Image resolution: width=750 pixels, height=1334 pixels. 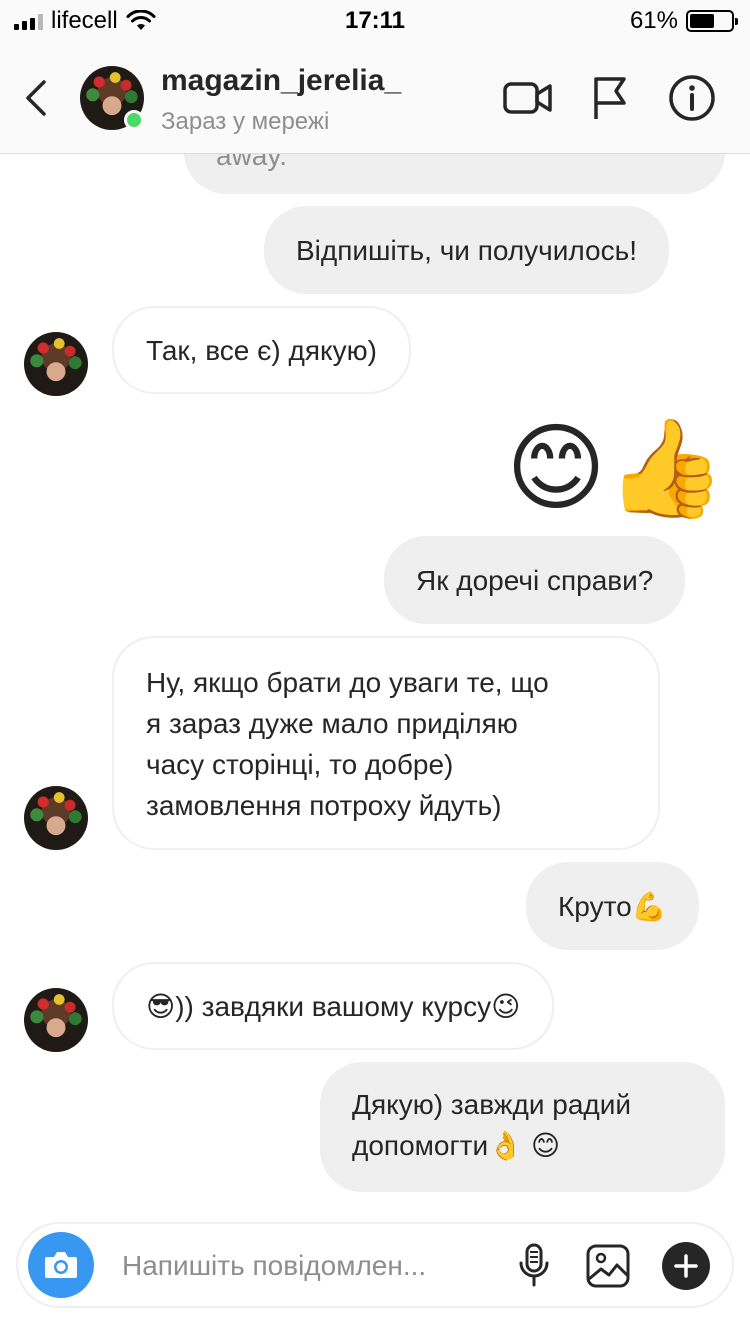 What do you see at coordinates (506, 1006) in the screenshot?
I see `winking-face-emoji: 😉` at bounding box center [506, 1006].